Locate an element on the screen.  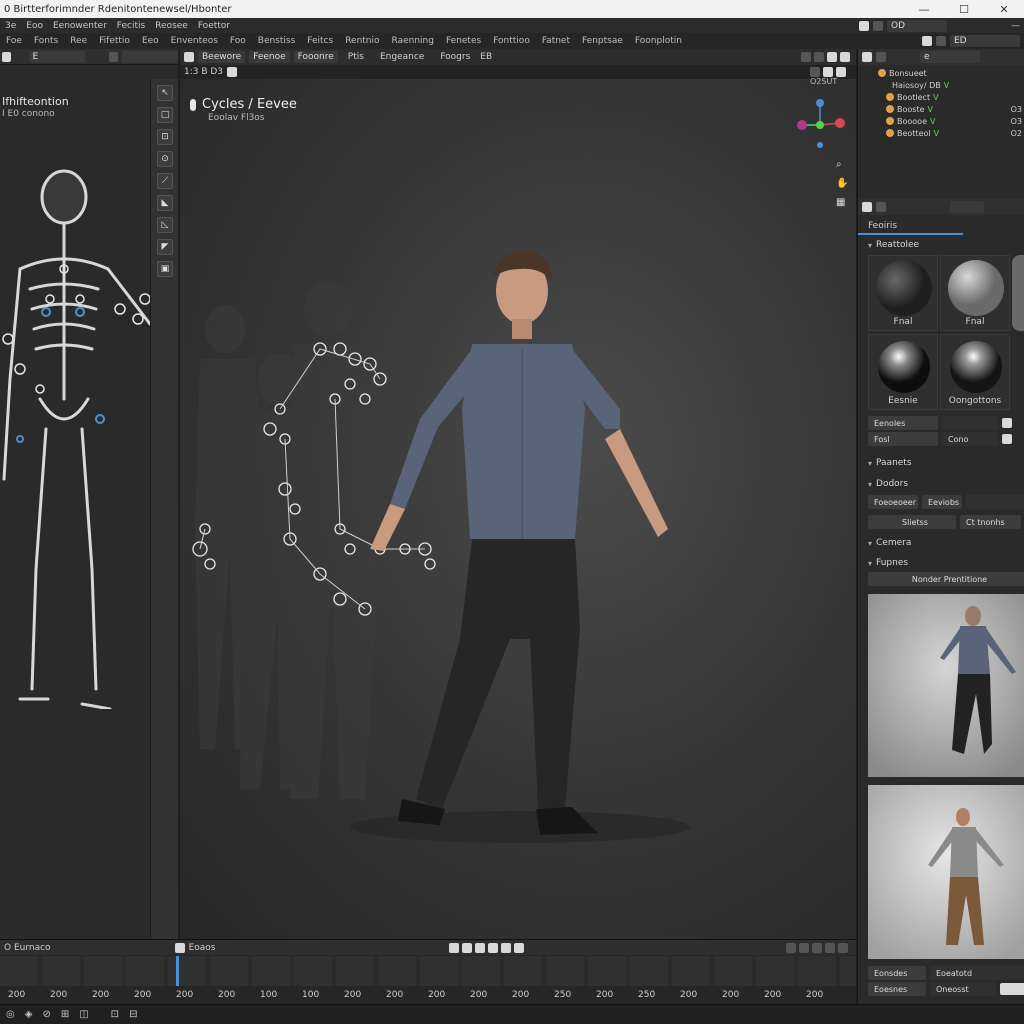
jump-start-icon is located at coordinates (454, 947).